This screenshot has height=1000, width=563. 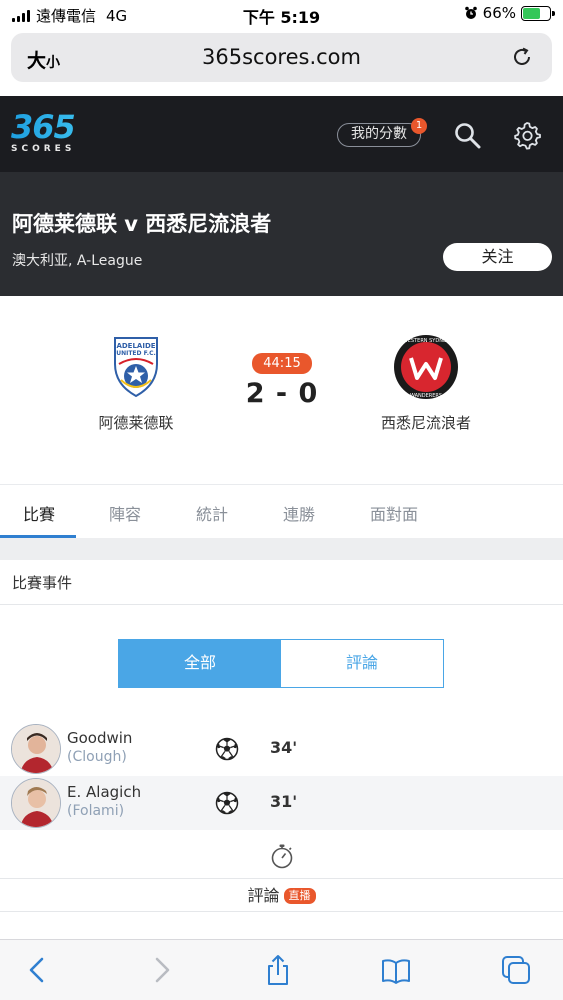 I want to click on tab-lineups: 陣容, so click(x=125, y=513).